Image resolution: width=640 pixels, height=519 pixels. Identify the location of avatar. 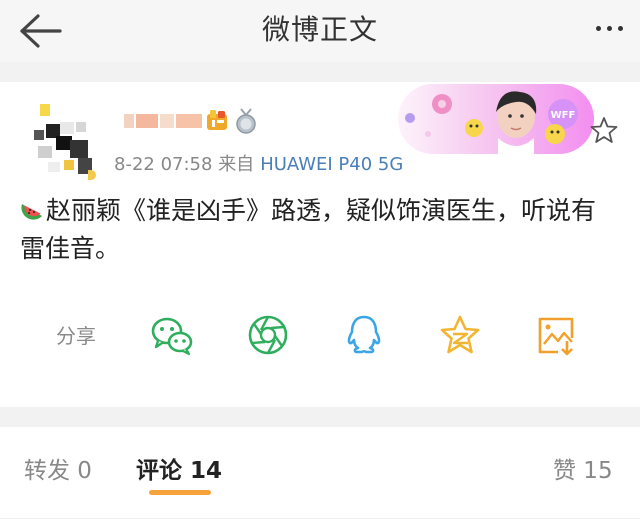
(61, 141).